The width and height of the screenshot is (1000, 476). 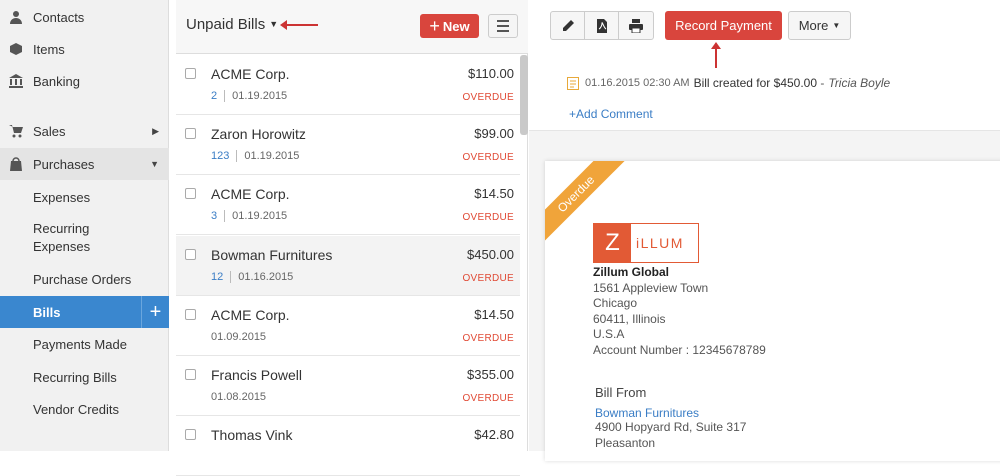 What do you see at coordinates (615, 303) in the screenshot?
I see `address-line: Chicago` at bounding box center [615, 303].